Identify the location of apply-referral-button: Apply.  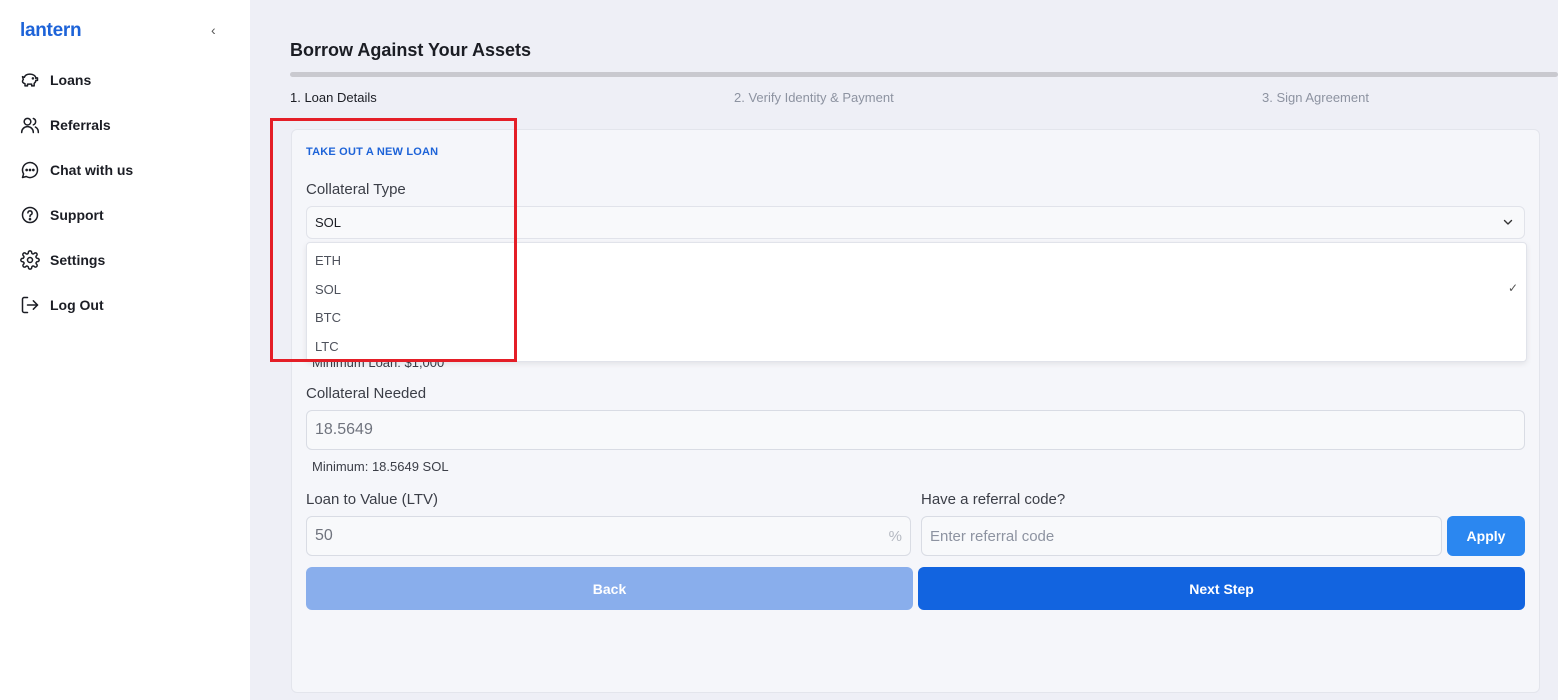
(1486, 536).